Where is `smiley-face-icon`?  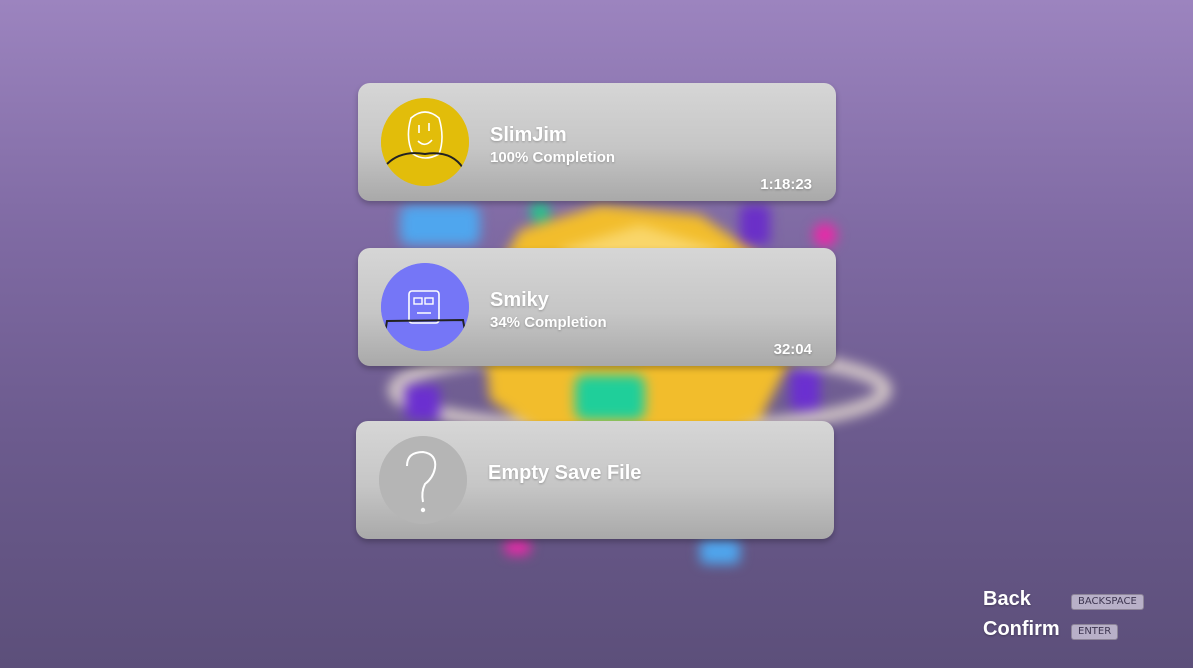
smiley-face-icon is located at coordinates (425, 142).